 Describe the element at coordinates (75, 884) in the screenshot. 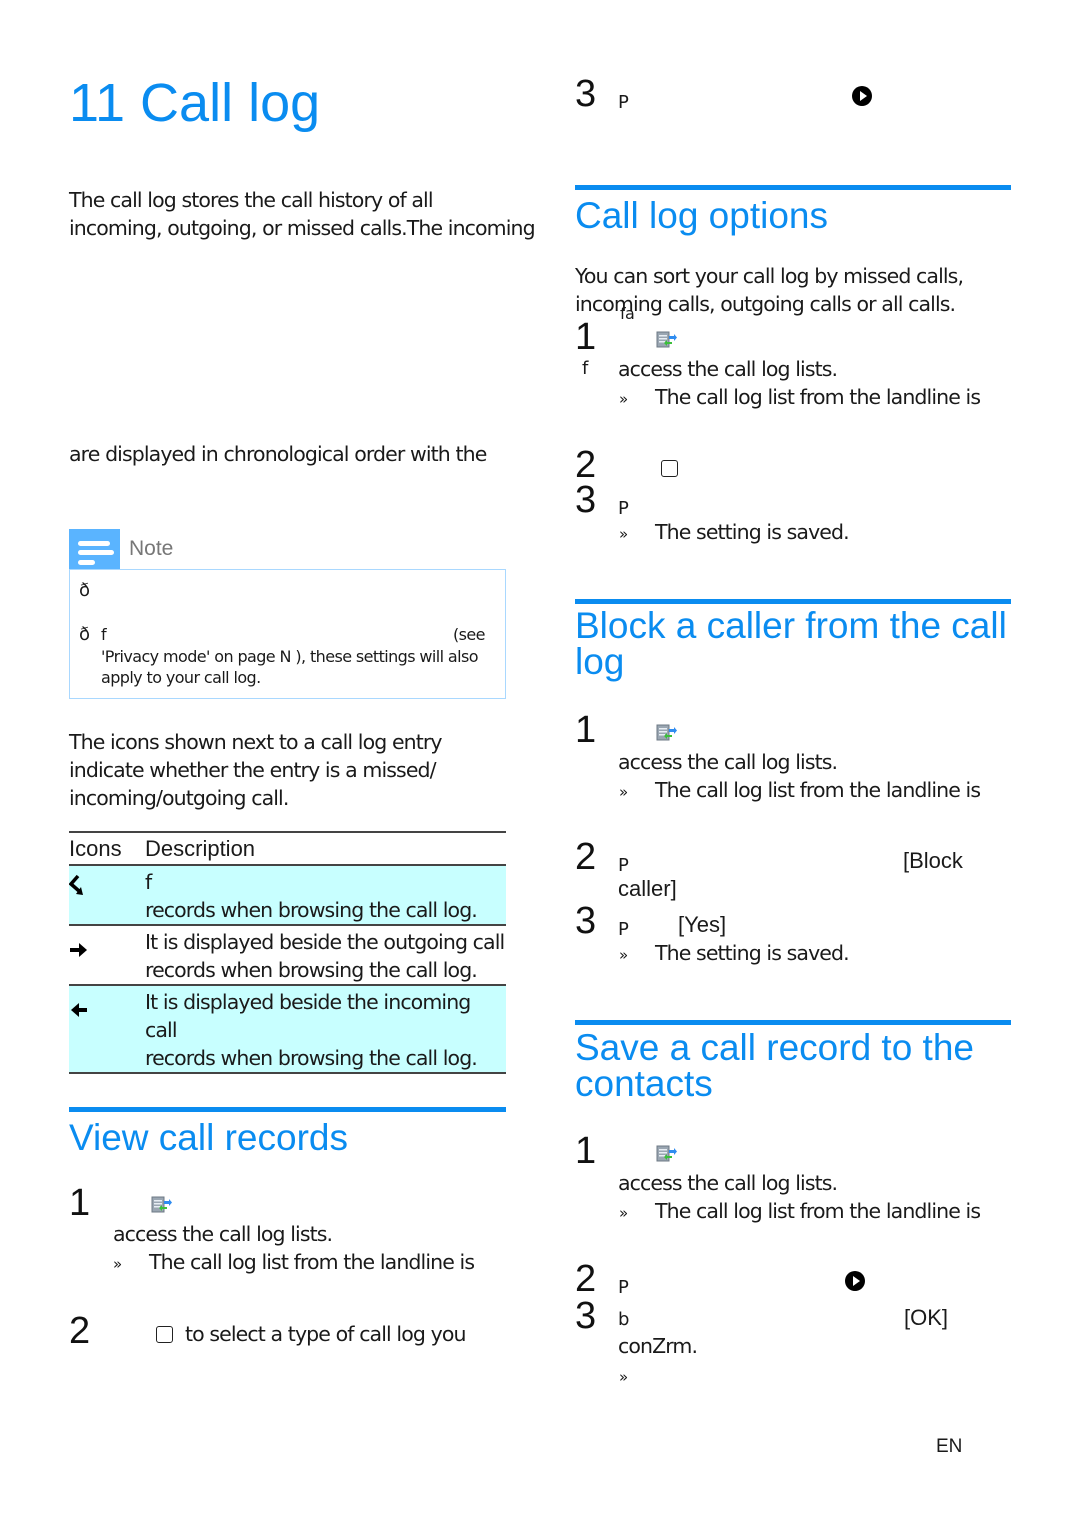

I see `missed-call-icon` at that location.